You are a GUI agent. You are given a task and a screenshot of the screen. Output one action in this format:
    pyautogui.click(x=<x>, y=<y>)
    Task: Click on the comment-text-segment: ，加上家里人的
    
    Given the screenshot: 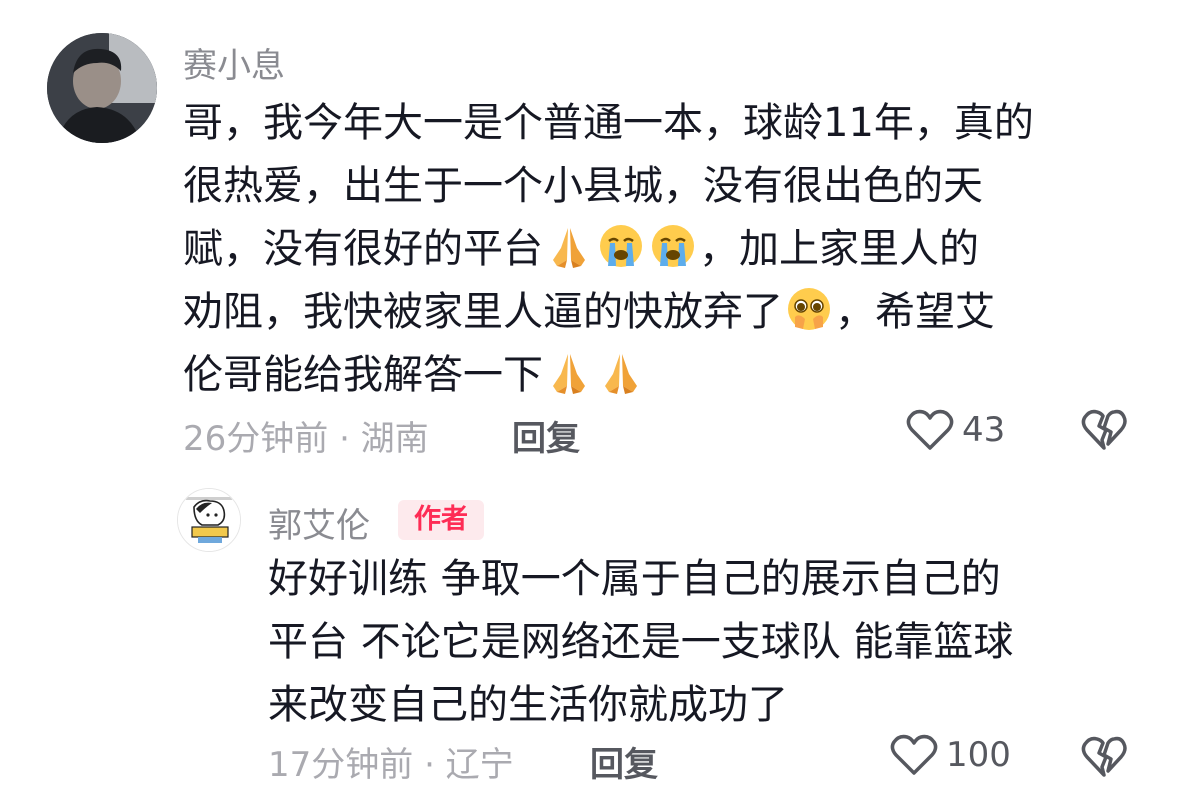 What is the action you would take?
    pyautogui.click(x=839, y=249)
    